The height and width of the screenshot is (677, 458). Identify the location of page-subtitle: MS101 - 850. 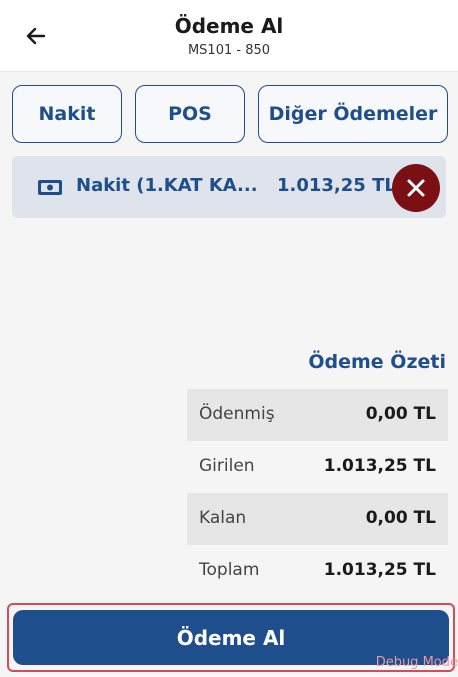
(229, 50).